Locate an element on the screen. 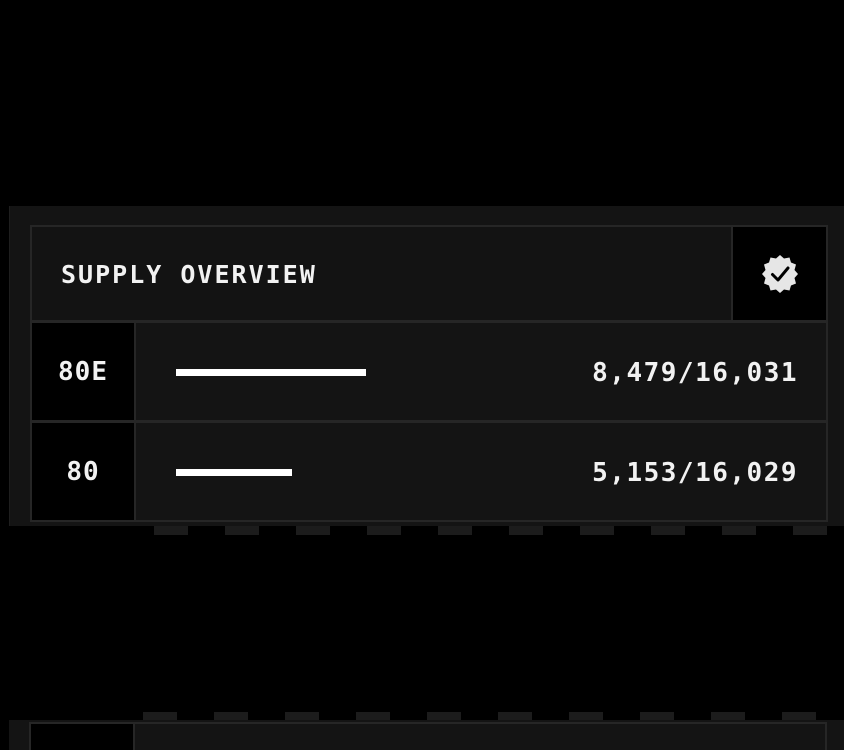 Image resolution: width=844 pixels, height=750 pixels. supply-row: 80E 8,479/16,031 is located at coordinates (429, 371).